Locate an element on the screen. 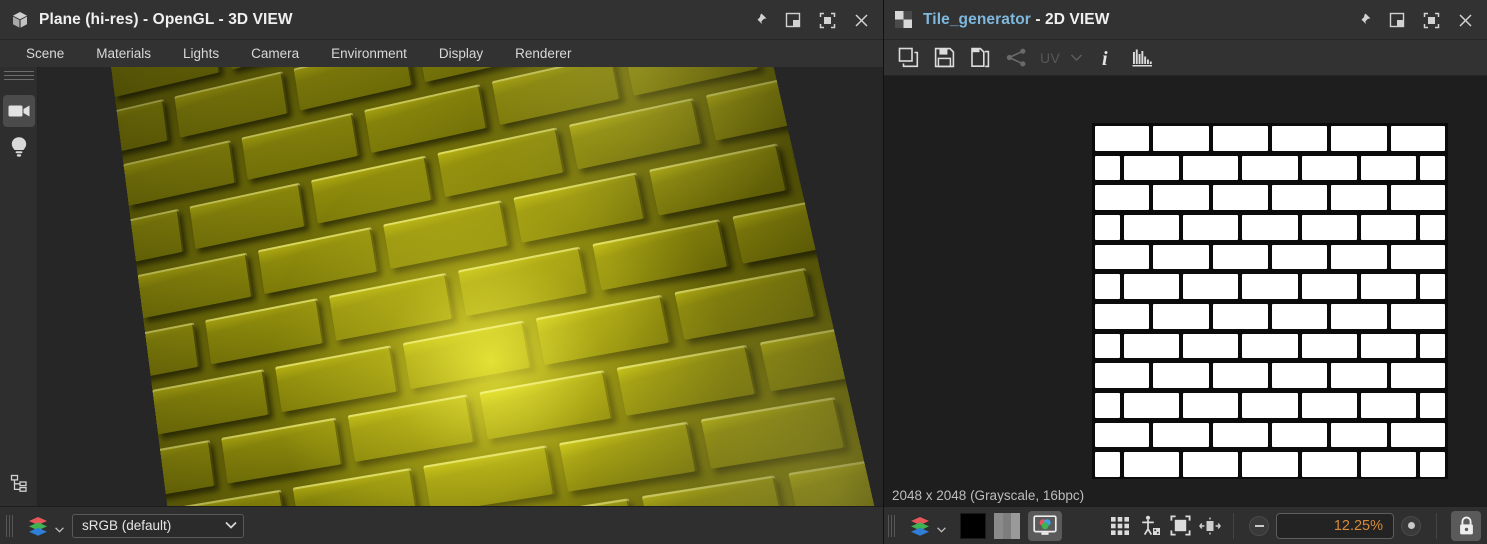 Image resolution: width=1487 pixels, height=544 pixels. titlebar-2d-view: Tile_generator - 2D VIEW is located at coordinates (1185, 20).